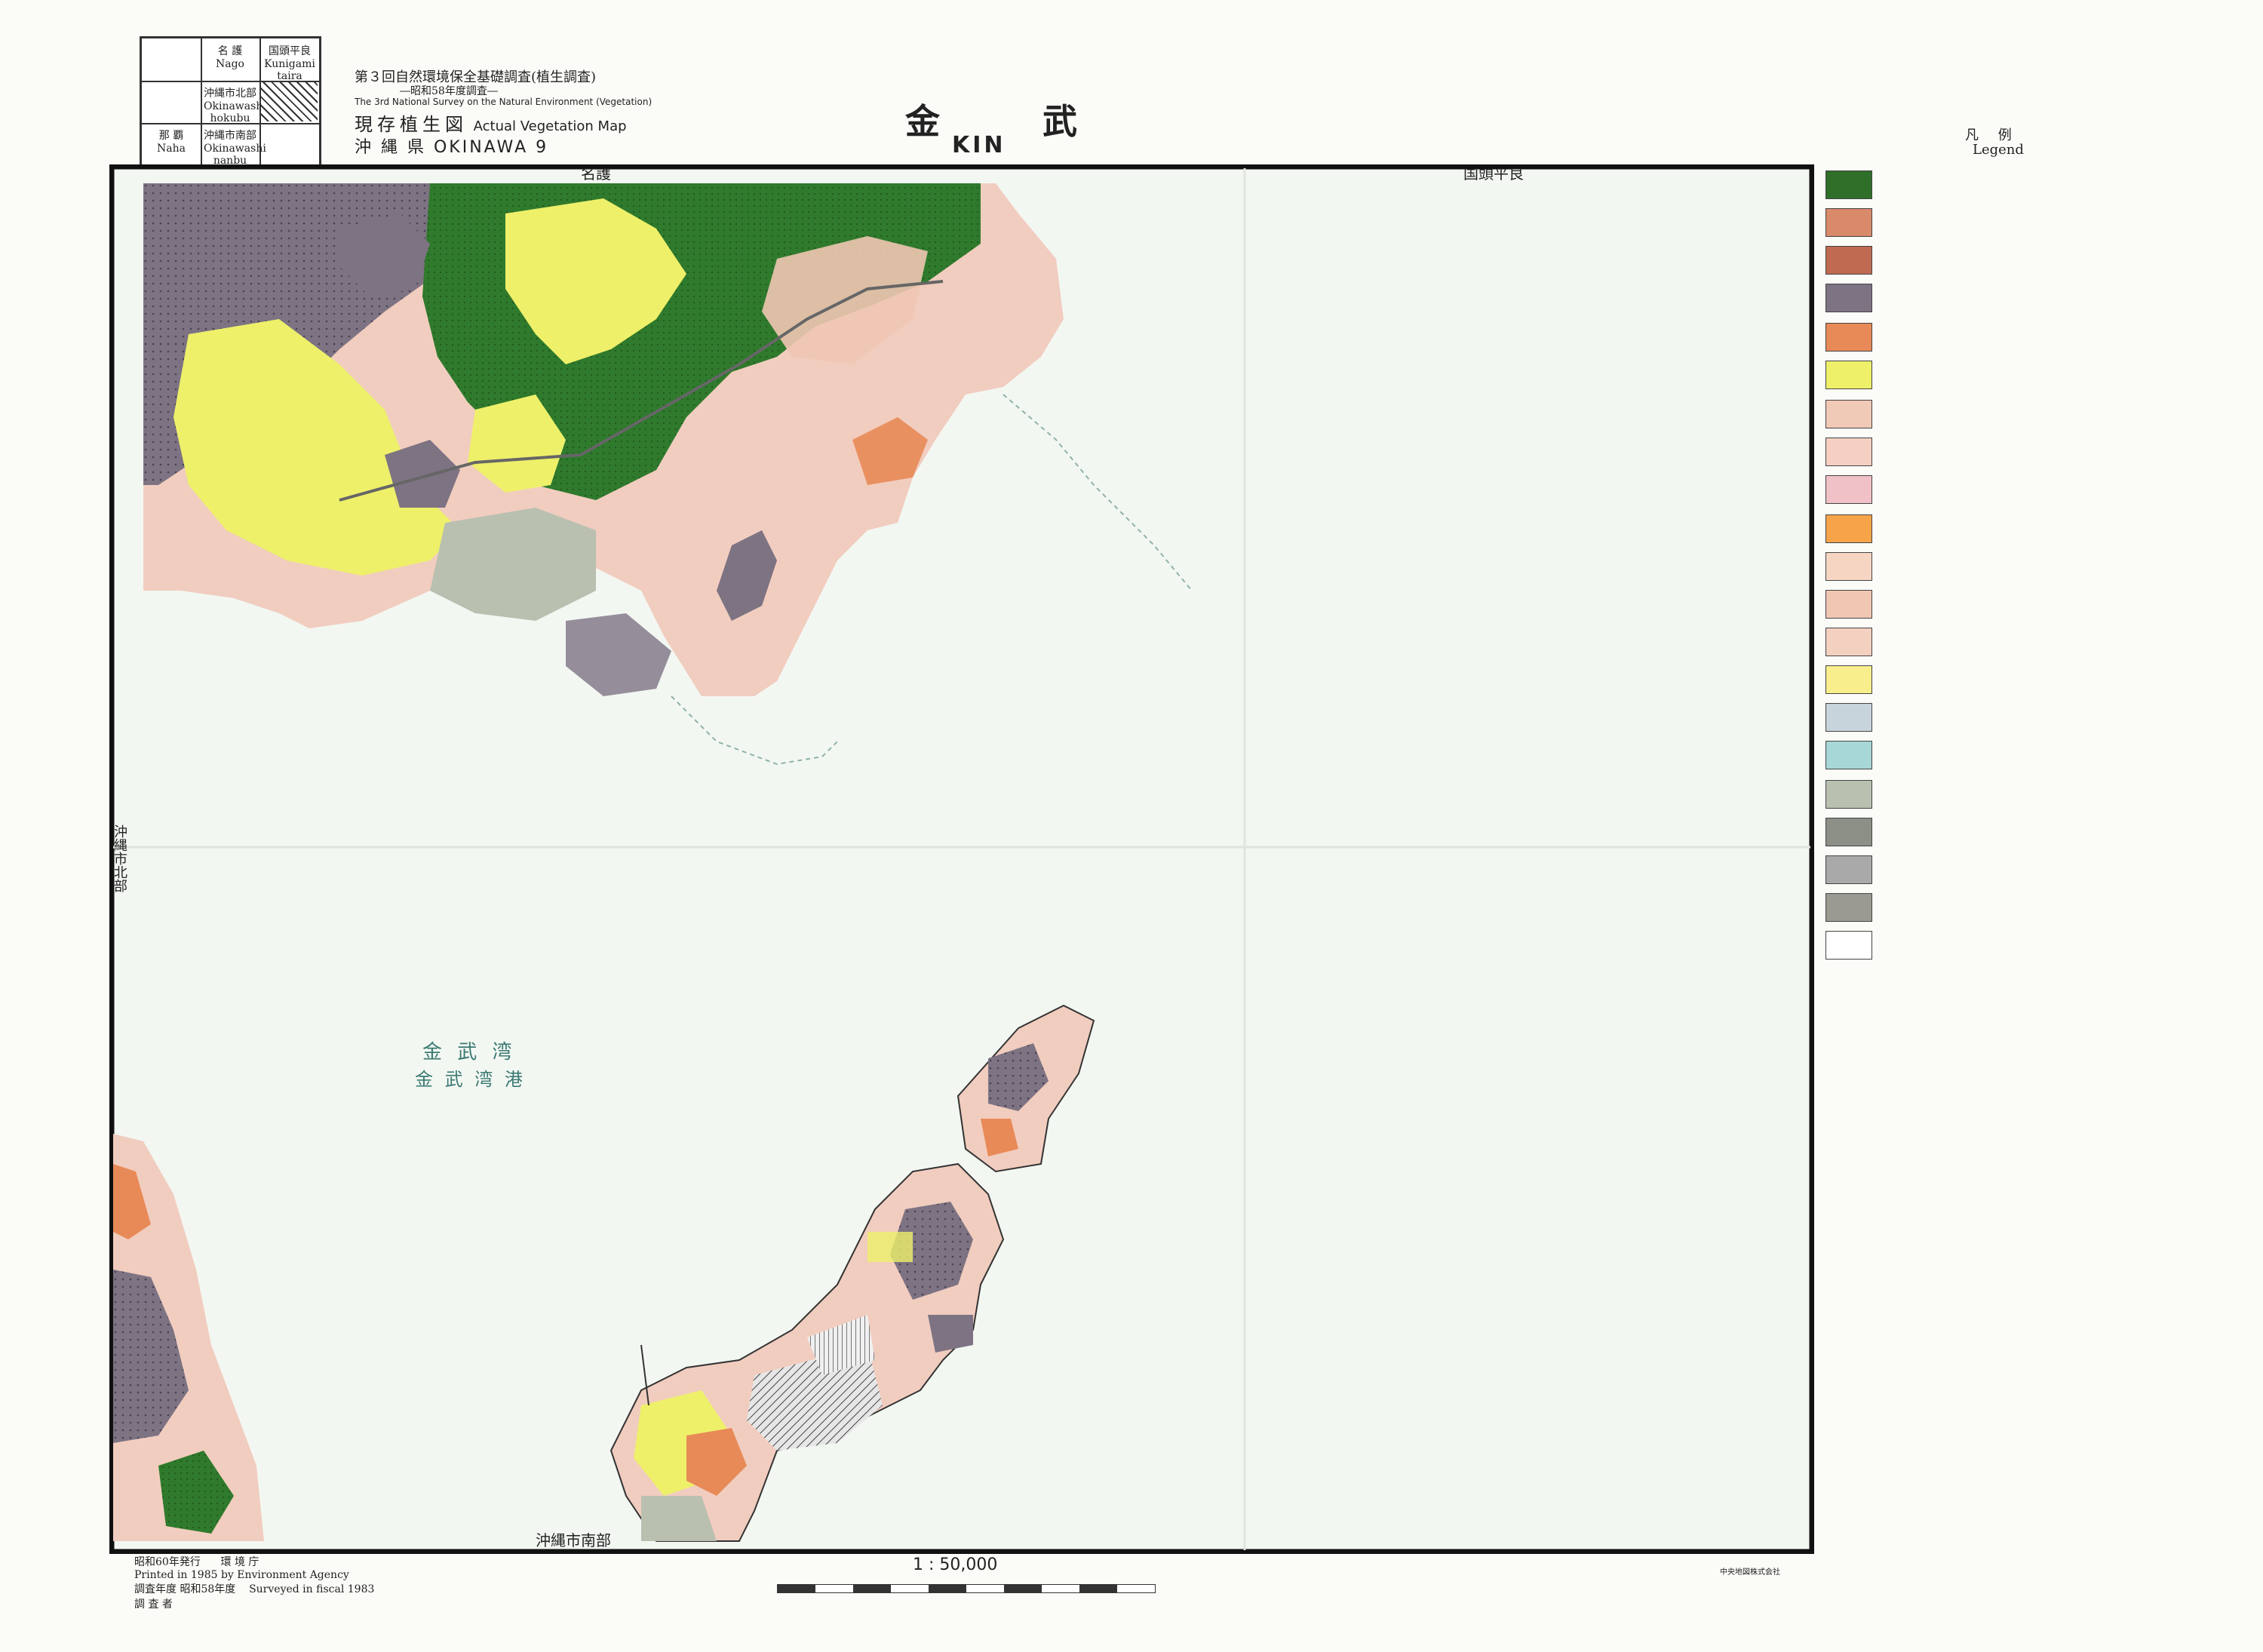 The image size is (2263, 1652). I want to click on map-label-bay-2: 金 武 湾 港, so click(470, 1079).